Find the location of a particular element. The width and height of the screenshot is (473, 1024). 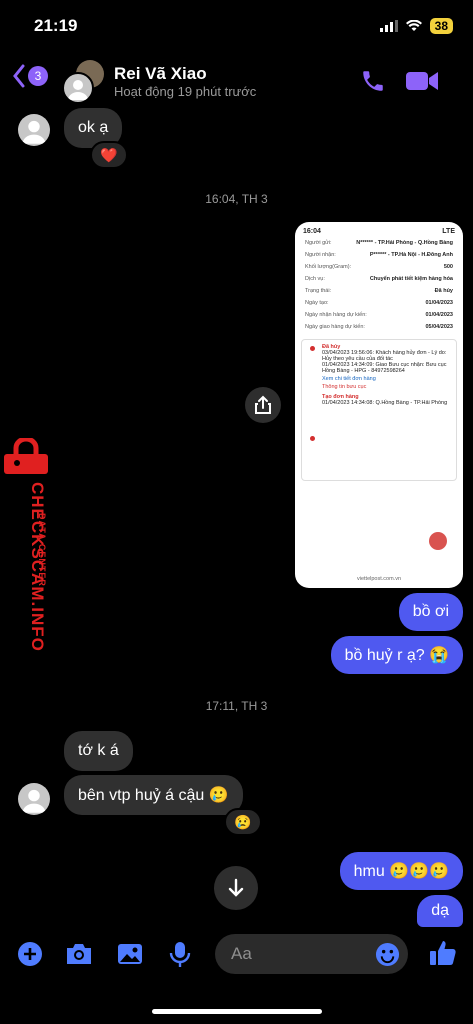

screenshot-row: Ngày nhận hàng dự kiến: 01/04/2023 is located at coordinates (379, 315).